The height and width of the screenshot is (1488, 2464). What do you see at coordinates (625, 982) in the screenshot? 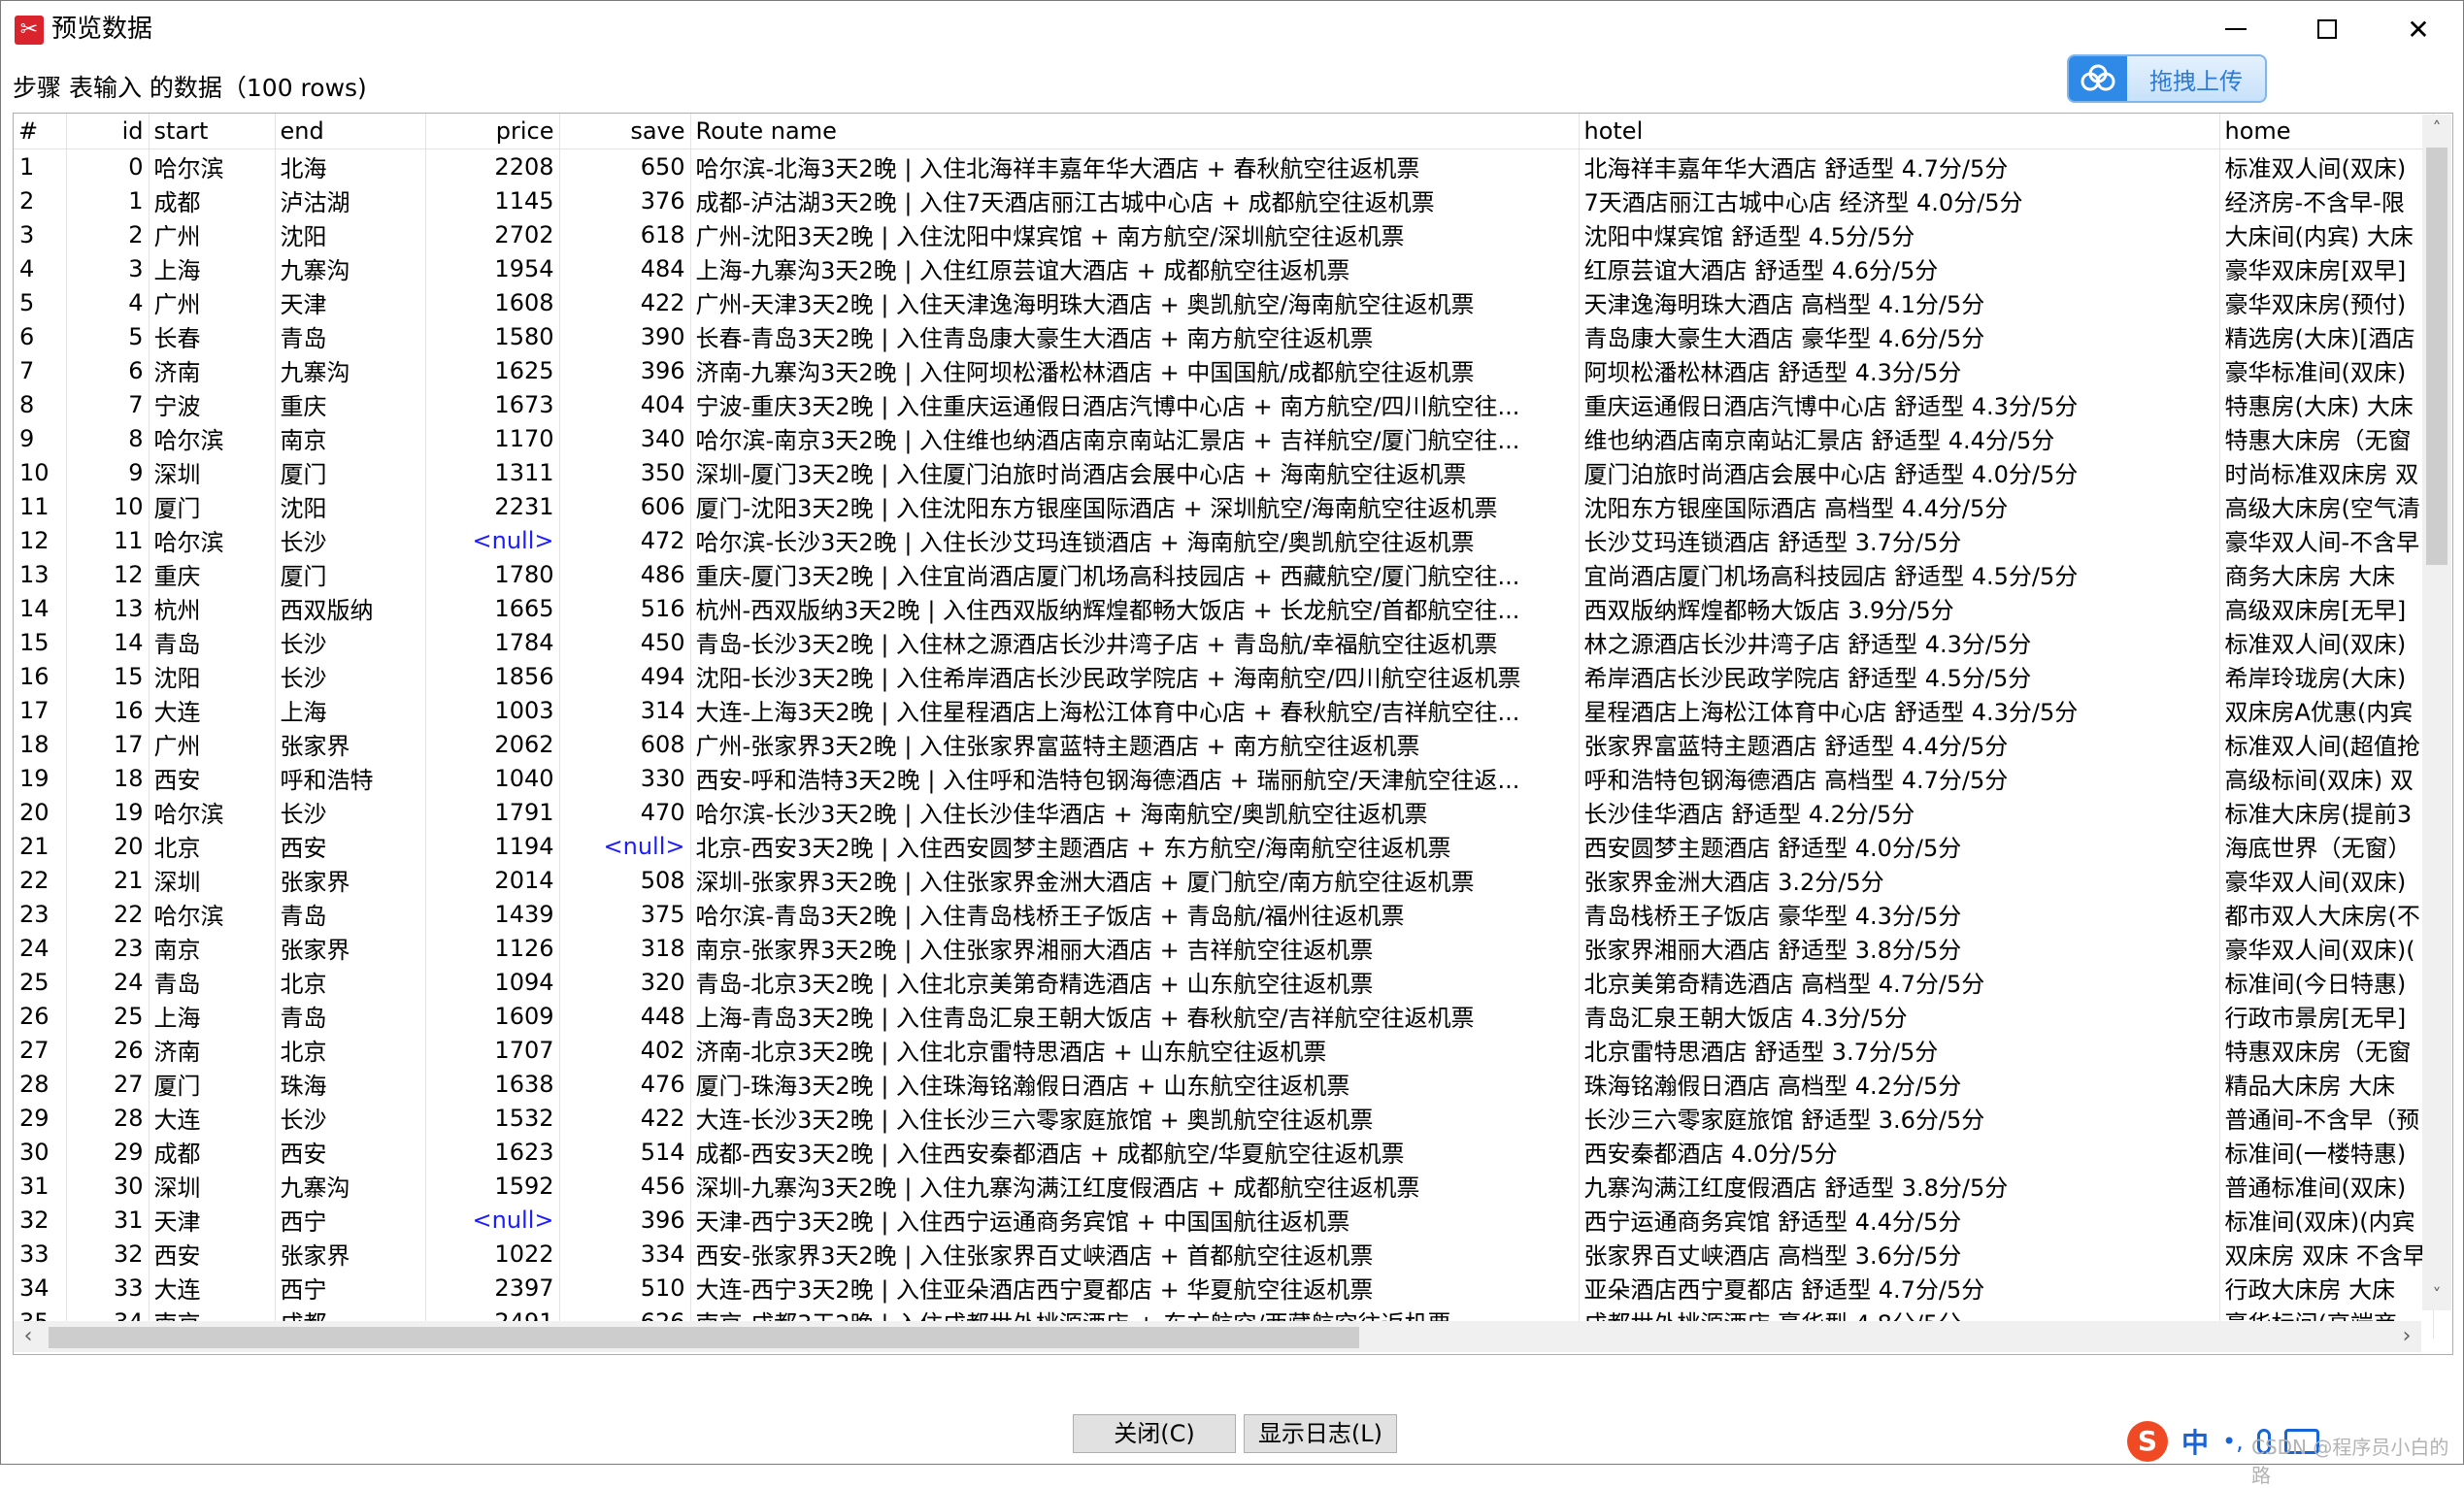
I see `cell-save: 320` at bounding box center [625, 982].